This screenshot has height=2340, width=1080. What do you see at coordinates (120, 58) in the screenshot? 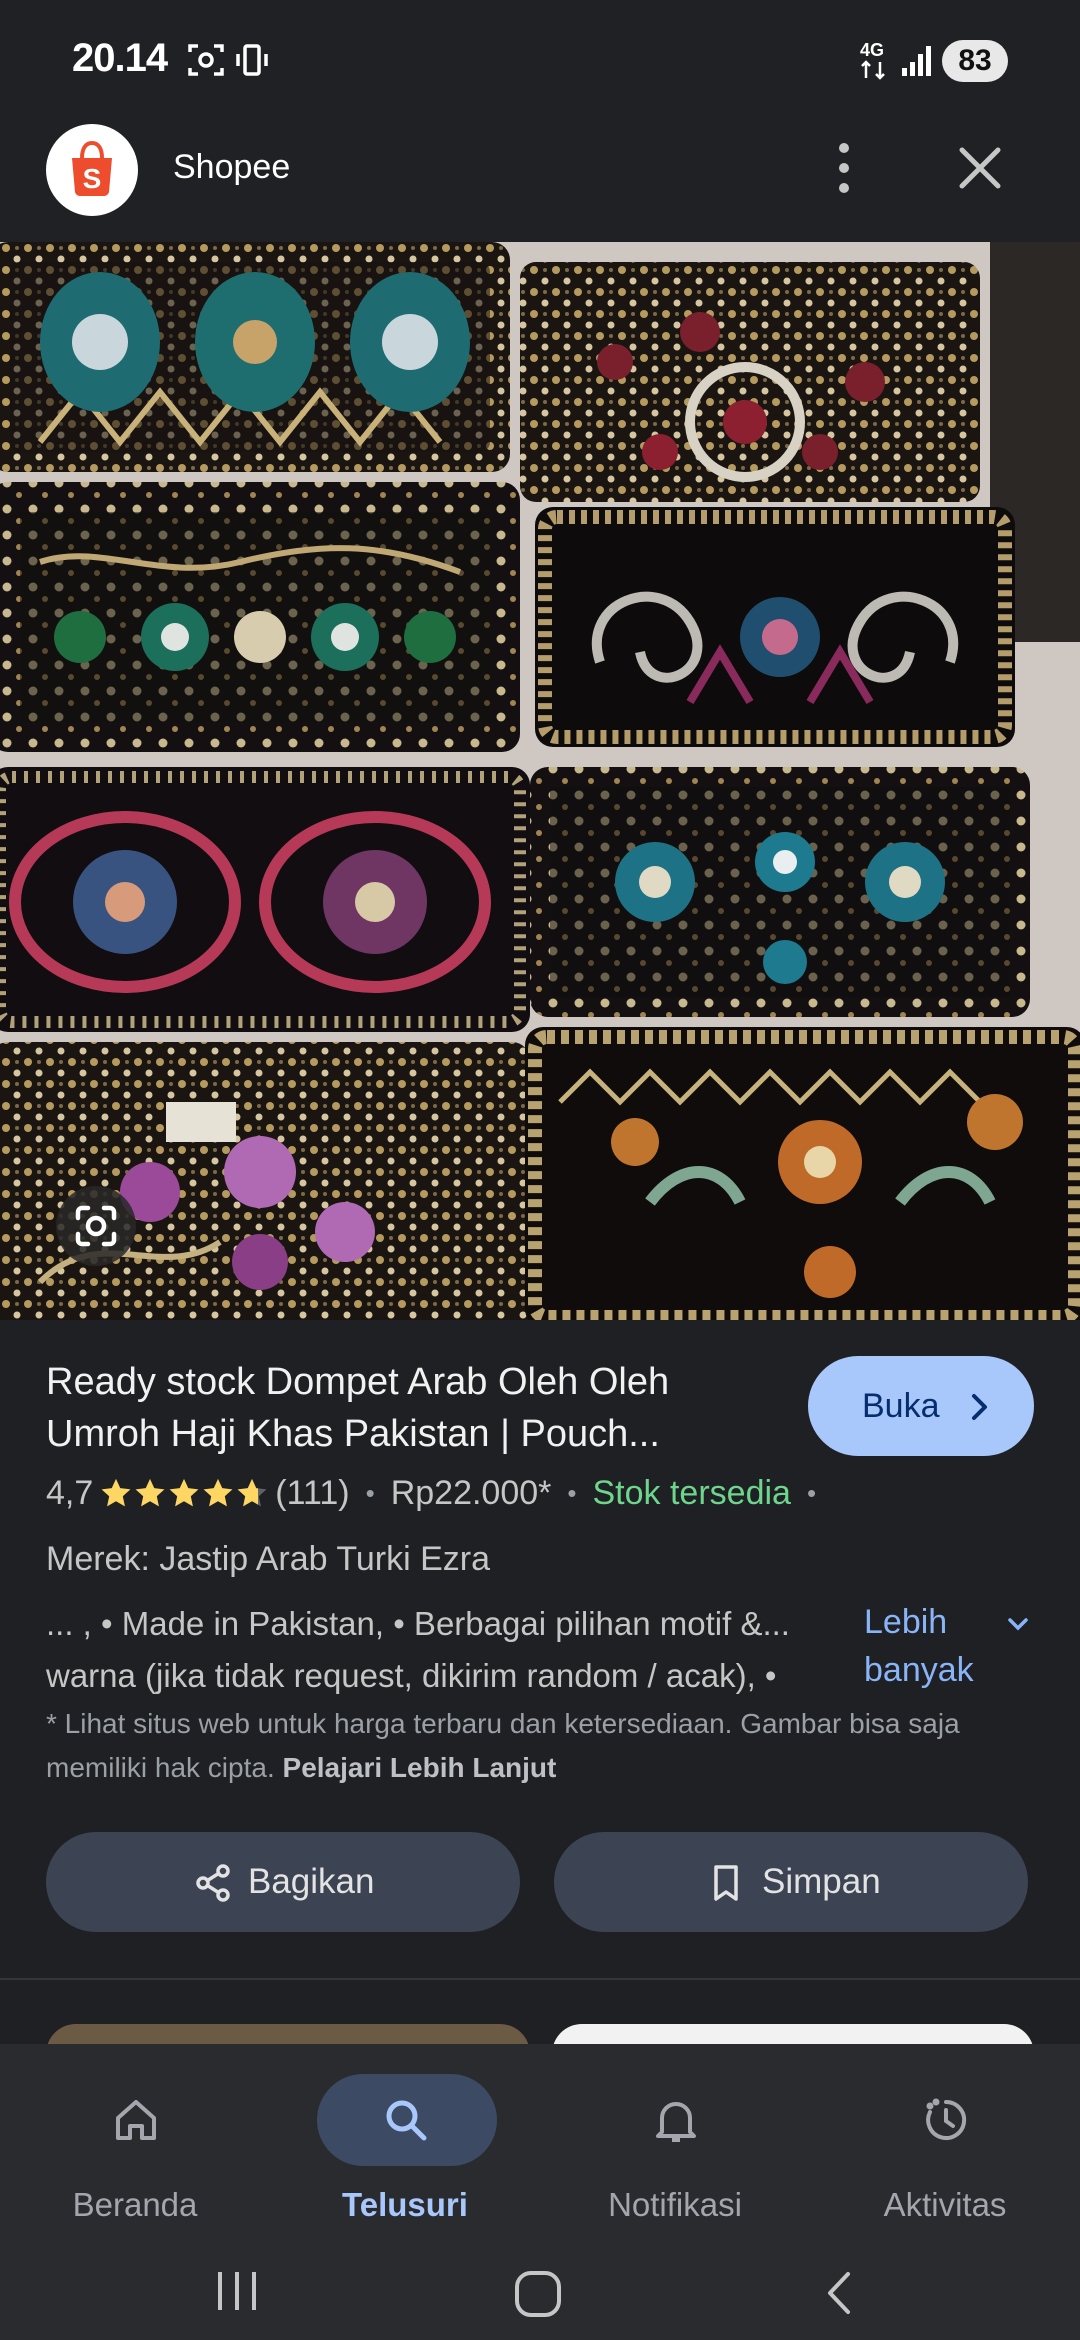
I see `status-time: 20.14` at bounding box center [120, 58].